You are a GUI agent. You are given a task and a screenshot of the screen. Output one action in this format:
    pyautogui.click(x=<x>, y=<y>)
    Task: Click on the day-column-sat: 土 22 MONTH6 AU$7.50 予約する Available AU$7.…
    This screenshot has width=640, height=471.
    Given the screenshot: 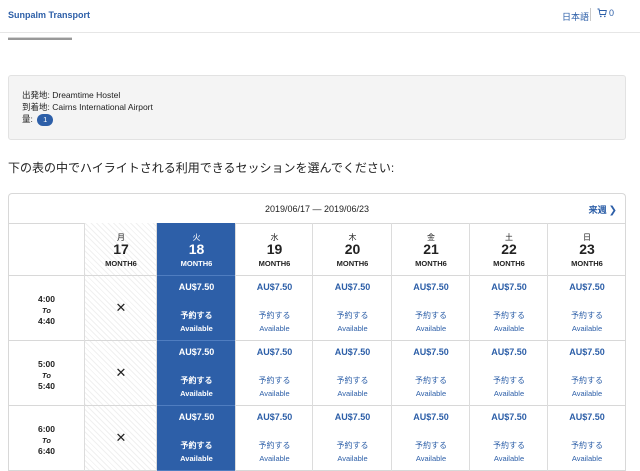 What is the action you would take?
    pyautogui.click(x=508, y=347)
    